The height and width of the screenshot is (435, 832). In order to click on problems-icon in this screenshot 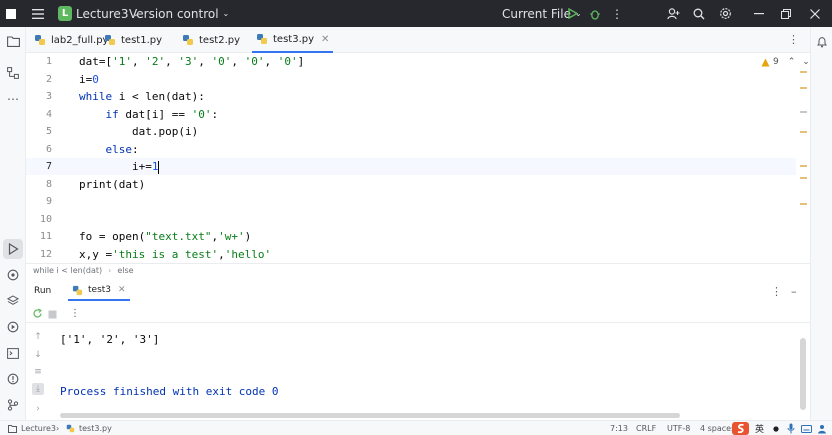, I will do `click(13, 379)`.